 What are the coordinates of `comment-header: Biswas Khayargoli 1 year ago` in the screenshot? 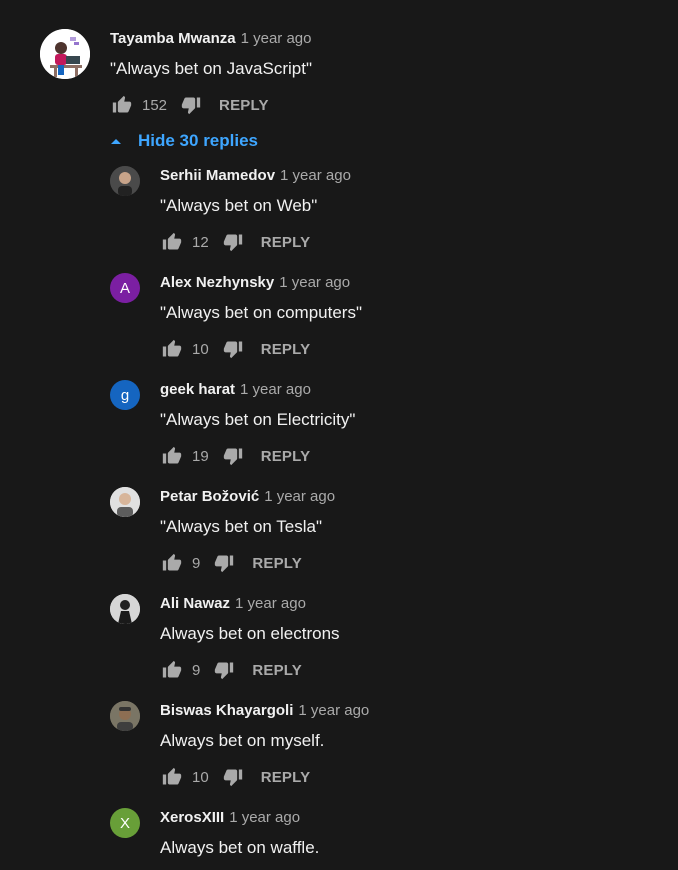 It's located at (264, 711).